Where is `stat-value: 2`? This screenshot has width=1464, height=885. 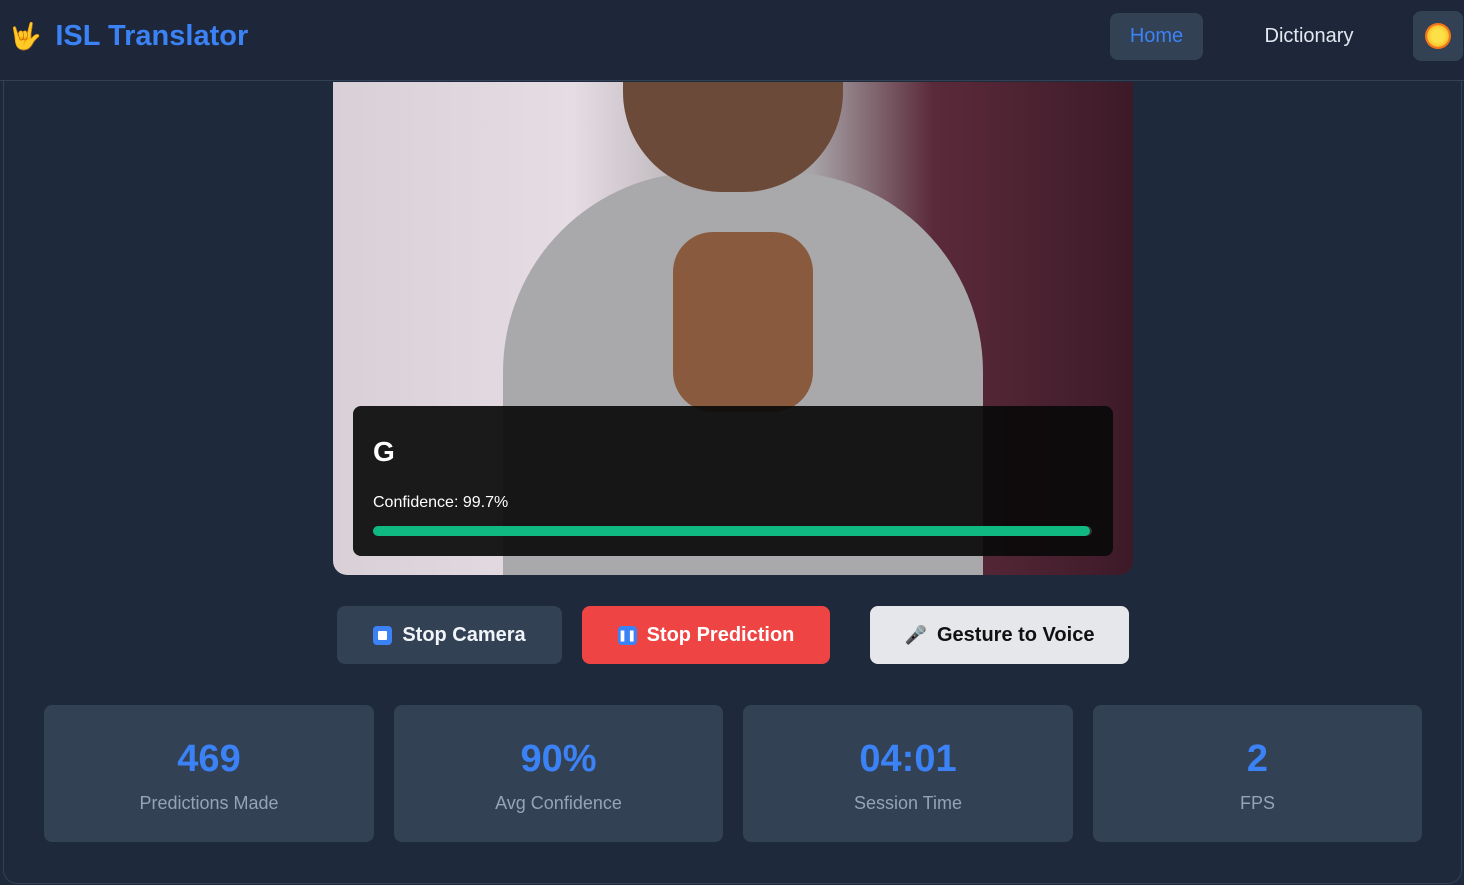 stat-value: 2 is located at coordinates (1257, 759).